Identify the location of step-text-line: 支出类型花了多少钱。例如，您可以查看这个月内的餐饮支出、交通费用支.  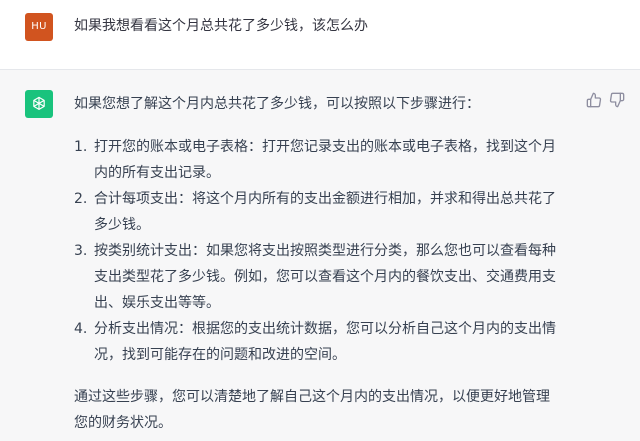
(325, 277).